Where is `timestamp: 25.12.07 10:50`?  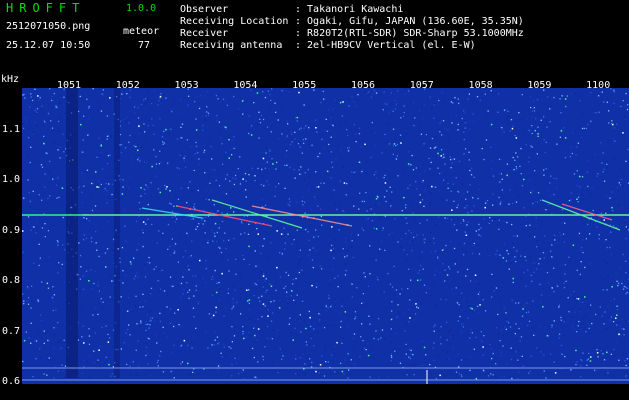 timestamp: 25.12.07 10:50 is located at coordinates (48, 45).